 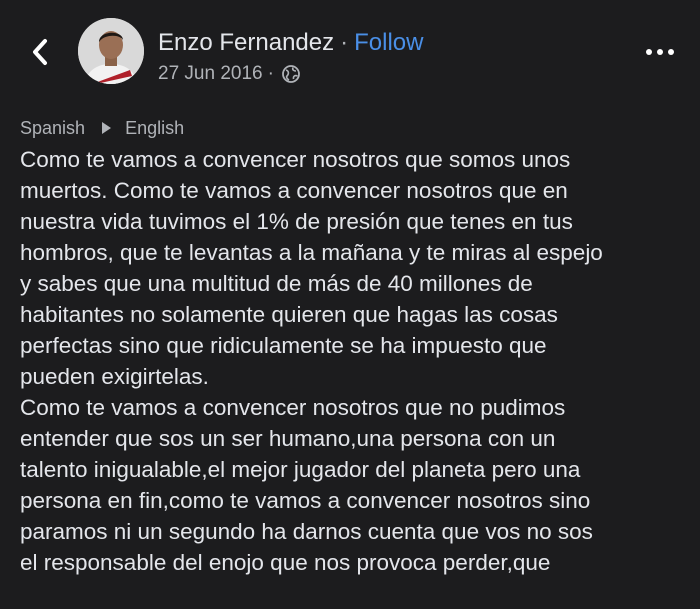 I want to click on avatar, so click(x=111, y=51).